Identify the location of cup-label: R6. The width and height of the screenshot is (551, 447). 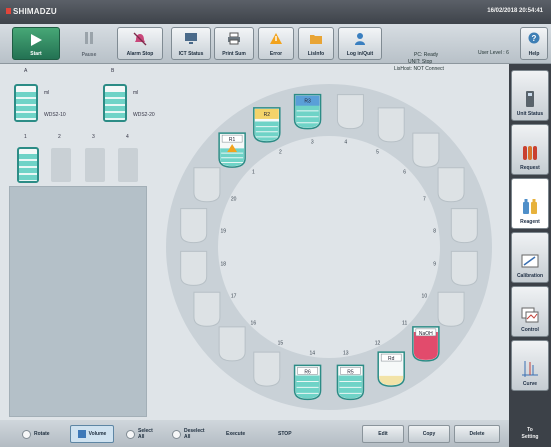
(307, 372).